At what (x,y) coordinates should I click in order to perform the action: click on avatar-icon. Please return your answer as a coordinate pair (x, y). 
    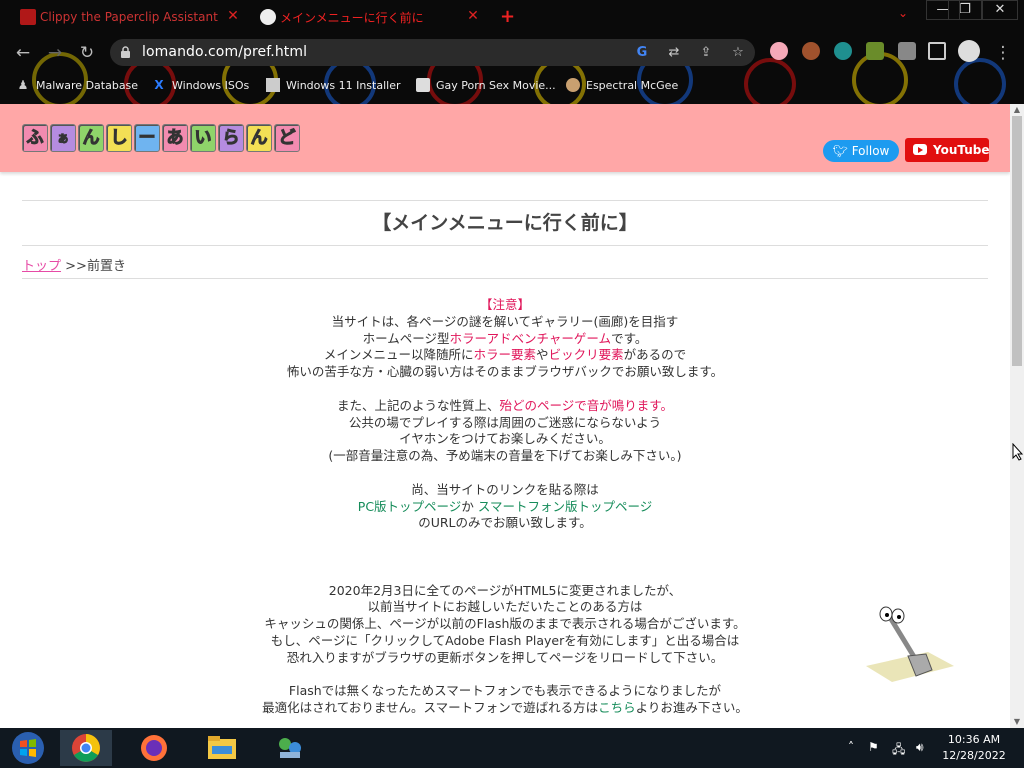
    Looking at the image, I should click on (573, 85).